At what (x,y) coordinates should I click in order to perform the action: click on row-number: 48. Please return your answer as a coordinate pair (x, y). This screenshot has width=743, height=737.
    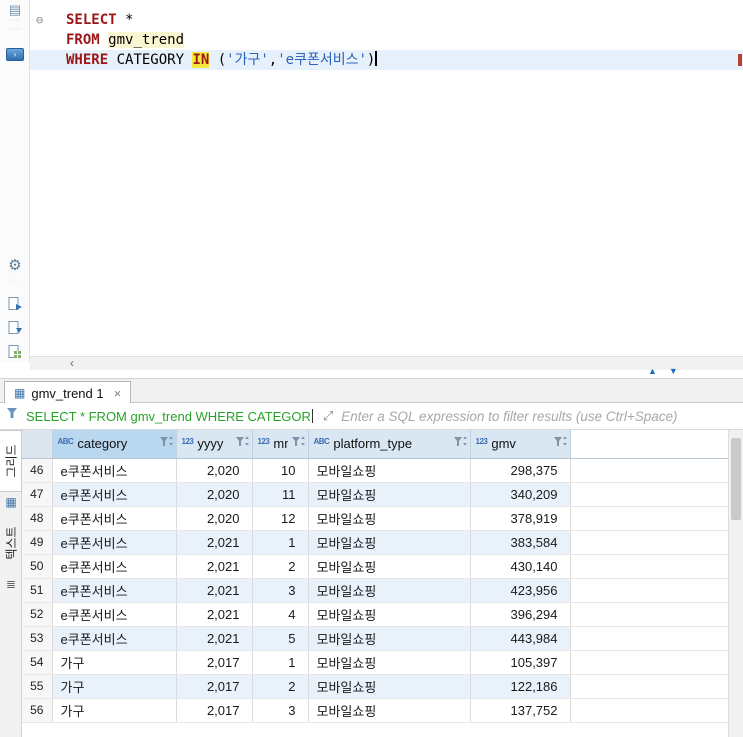
    Looking at the image, I should click on (37, 518).